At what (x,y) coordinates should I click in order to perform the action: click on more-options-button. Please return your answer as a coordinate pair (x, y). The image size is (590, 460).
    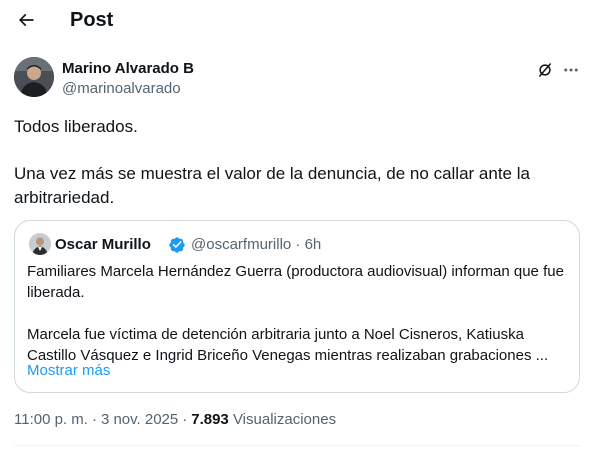
    Looking at the image, I should click on (571, 70).